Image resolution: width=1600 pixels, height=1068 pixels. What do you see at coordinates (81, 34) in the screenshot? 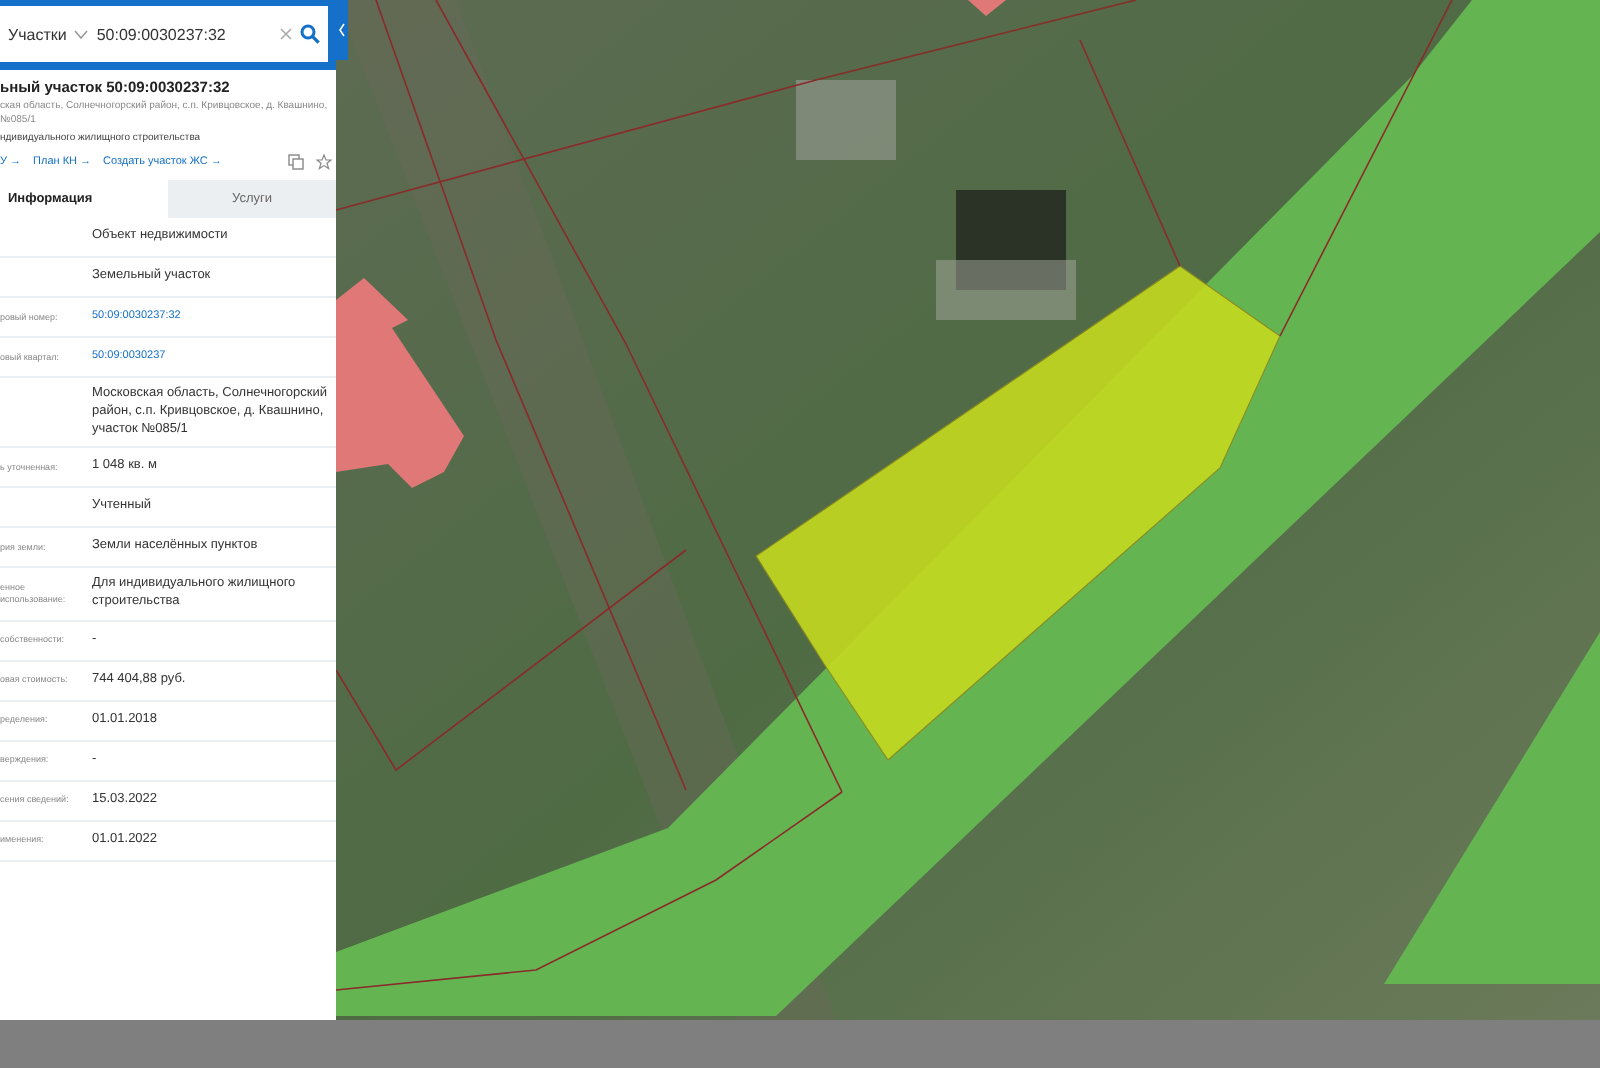
I see `chevron-down-icon` at bounding box center [81, 34].